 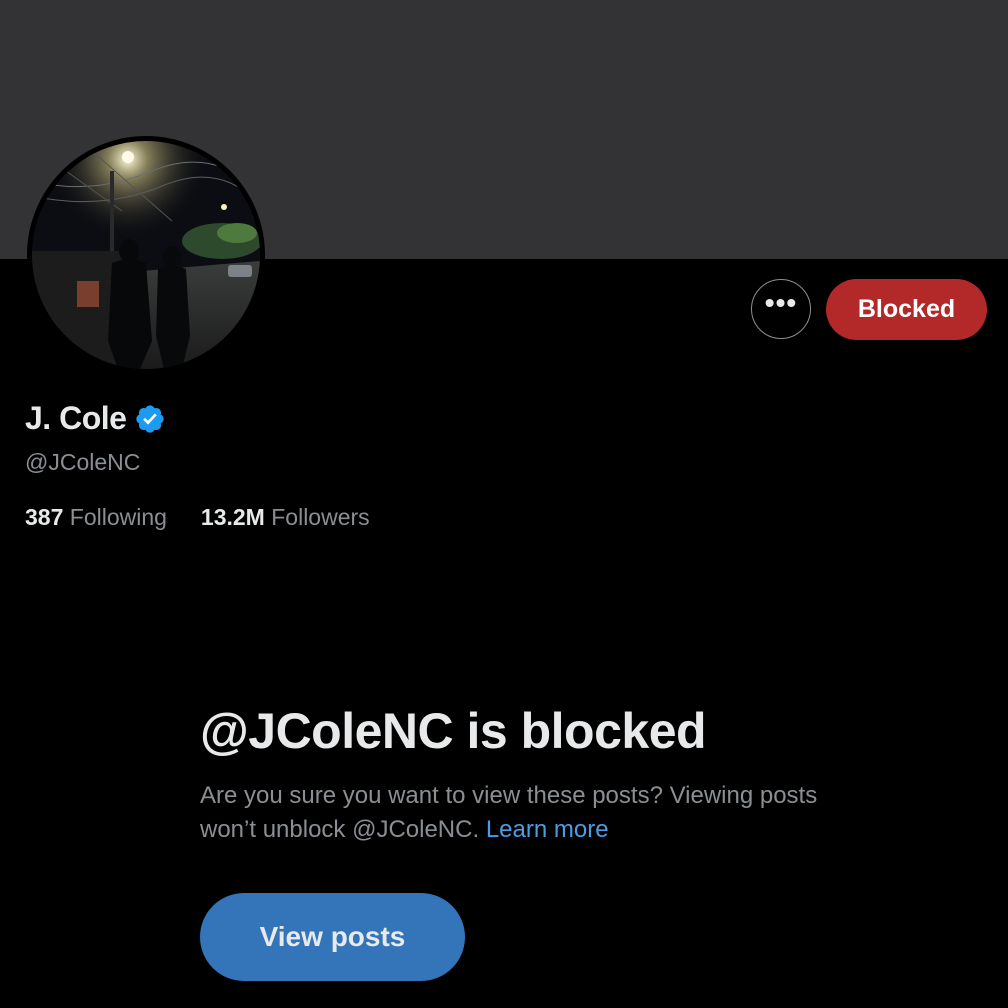 I want to click on avatar-photo, so click(x=146, y=255).